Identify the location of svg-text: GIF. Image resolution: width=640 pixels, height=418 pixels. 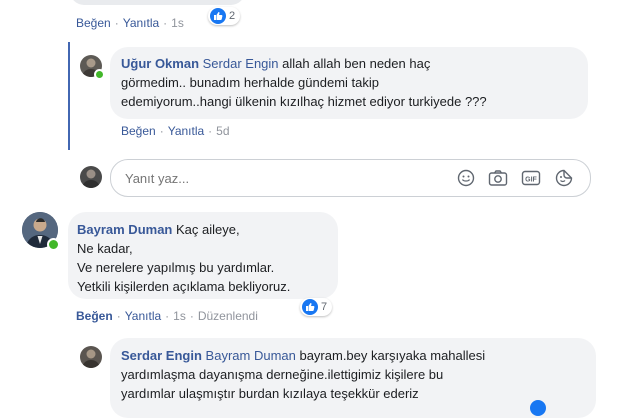
(531, 179).